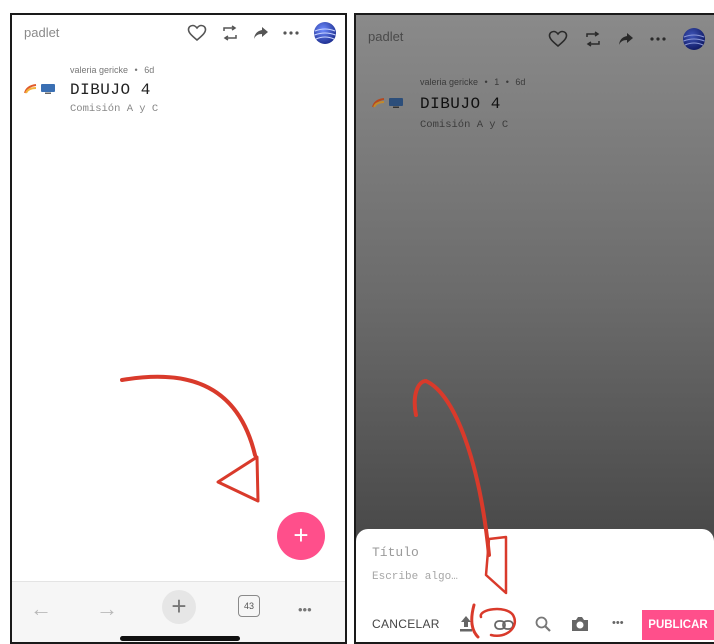  Describe the element at coordinates (678, 625) in the screenshot. I see `publish-button: PUBLICAR` at that location.